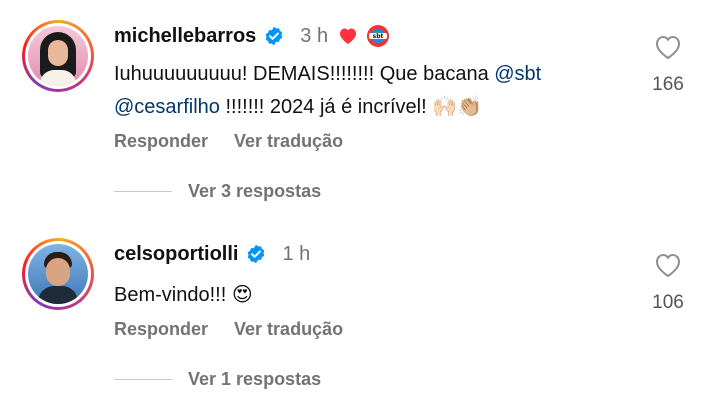 This screenshot has height=410, width=720. What do you see at coordinates (314, 36) in the screenshot?
I see `timestamp: 3 h` at bounding box center [314, 36].